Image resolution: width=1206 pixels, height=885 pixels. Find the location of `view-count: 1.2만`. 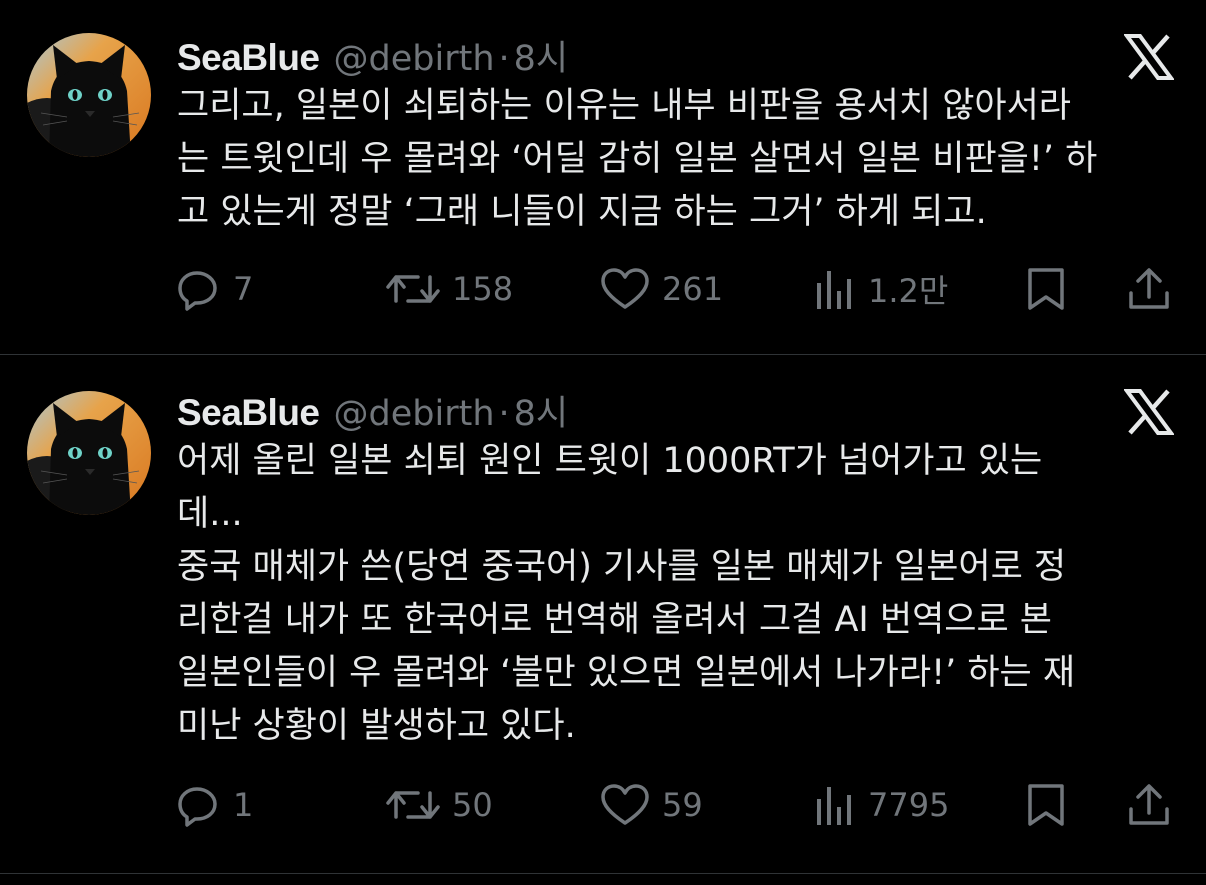

view-count: 1.2만 is located at coordinates (908, 291).